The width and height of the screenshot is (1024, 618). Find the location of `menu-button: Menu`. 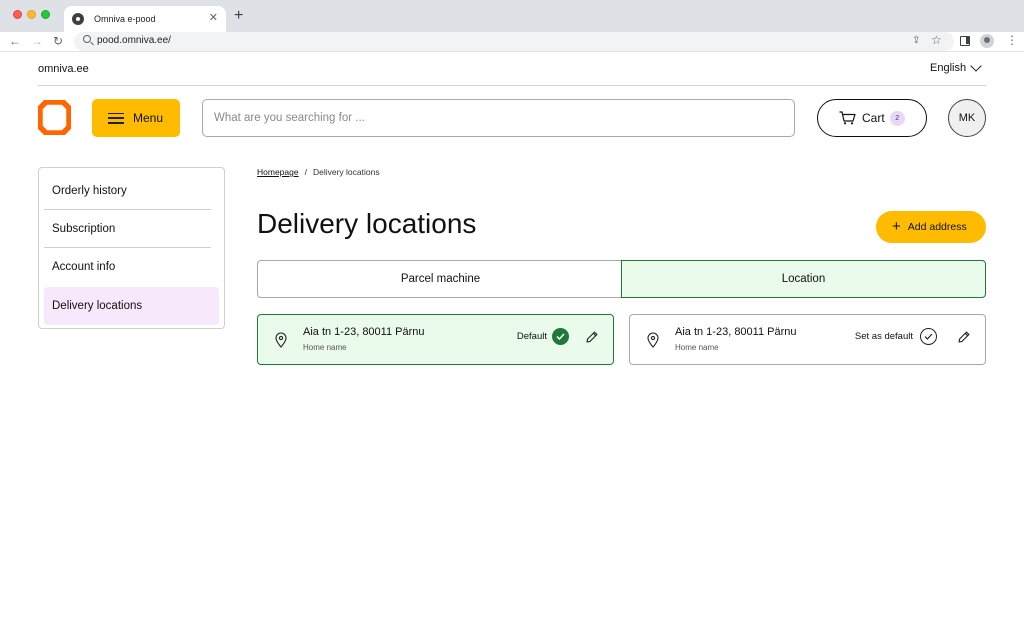

menu-button: Menu is located at coordinates (136, 118).